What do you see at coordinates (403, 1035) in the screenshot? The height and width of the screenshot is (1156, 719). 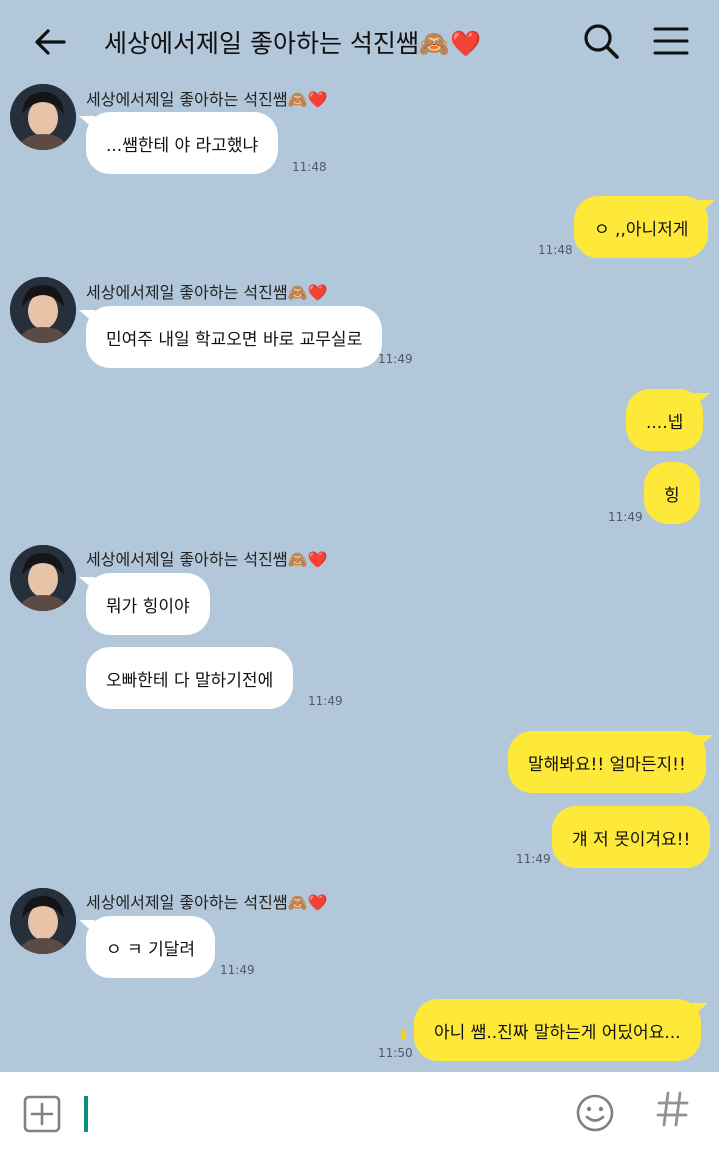 I see `unread-marker` at bounding box center [403, 1035].